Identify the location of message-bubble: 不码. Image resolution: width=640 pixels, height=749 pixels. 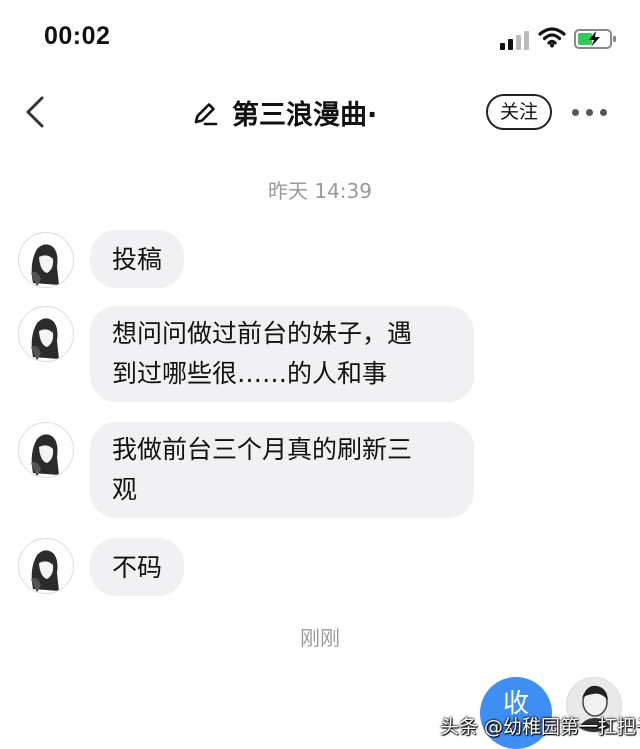
(137, 567).